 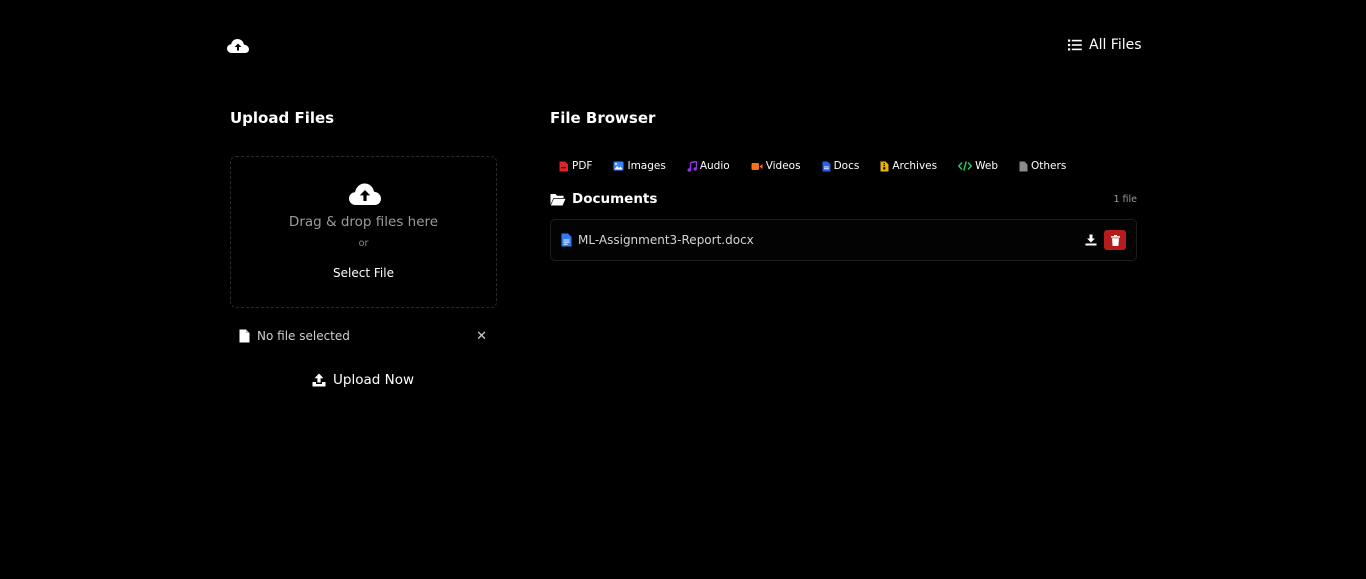 I want to click on code-icon, so click(x=965, y=166).